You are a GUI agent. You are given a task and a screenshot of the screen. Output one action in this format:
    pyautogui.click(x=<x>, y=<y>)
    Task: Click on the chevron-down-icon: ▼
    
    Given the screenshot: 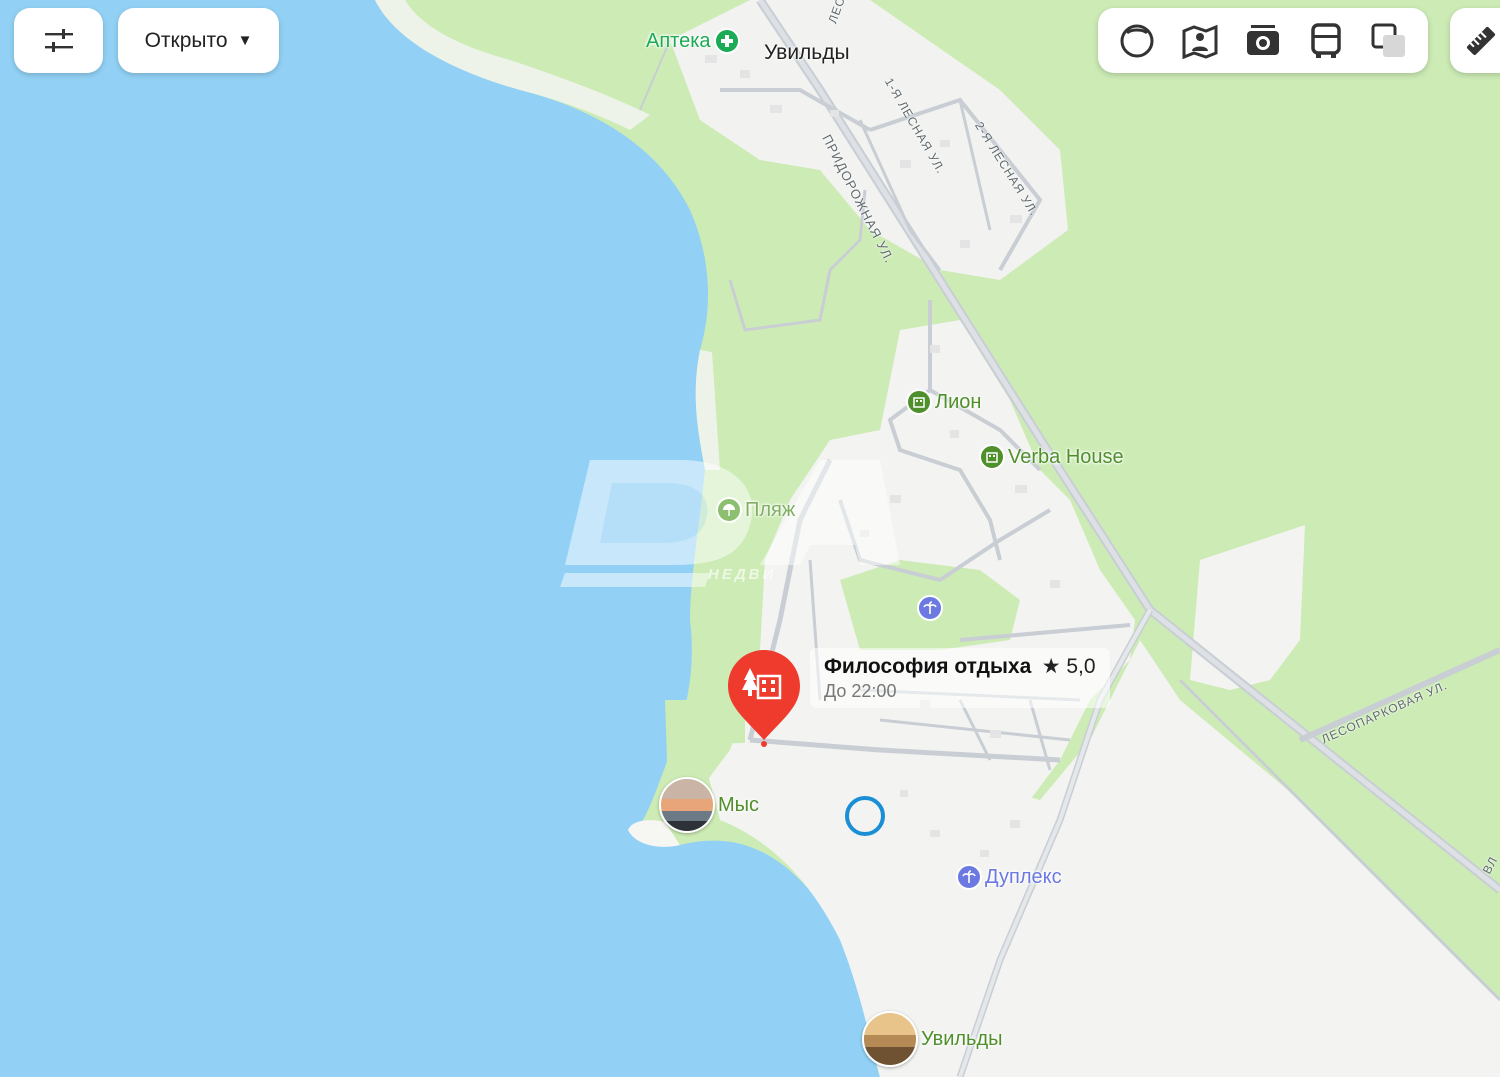 What is the action you would take?
    pyautogui.click(x=245, y=40)
    